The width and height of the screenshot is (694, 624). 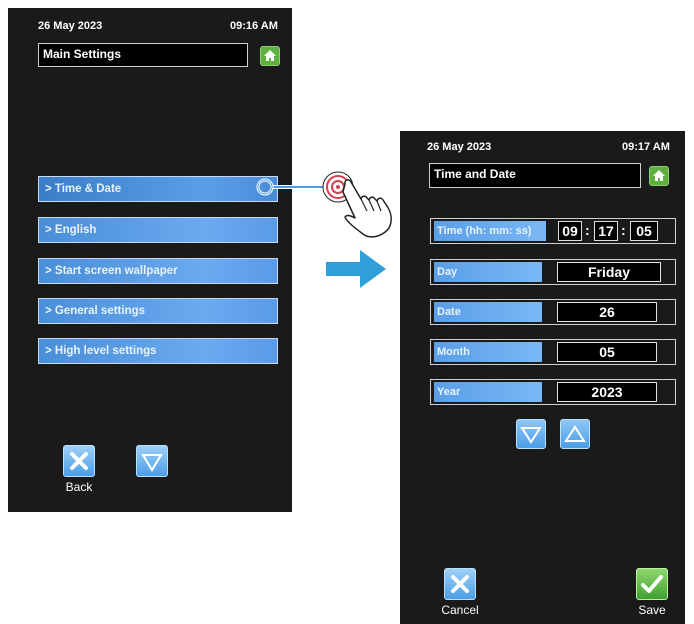 I want to click on save-label: Save, so click(x=652, y=610).